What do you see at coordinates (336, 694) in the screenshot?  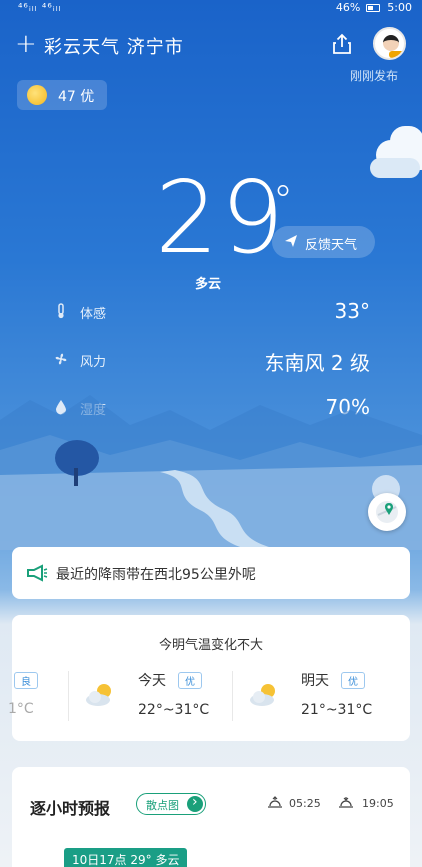 I see `forecast-day-tomorrow: 明天优 21°~31°C` at bounding box center [336, 694].